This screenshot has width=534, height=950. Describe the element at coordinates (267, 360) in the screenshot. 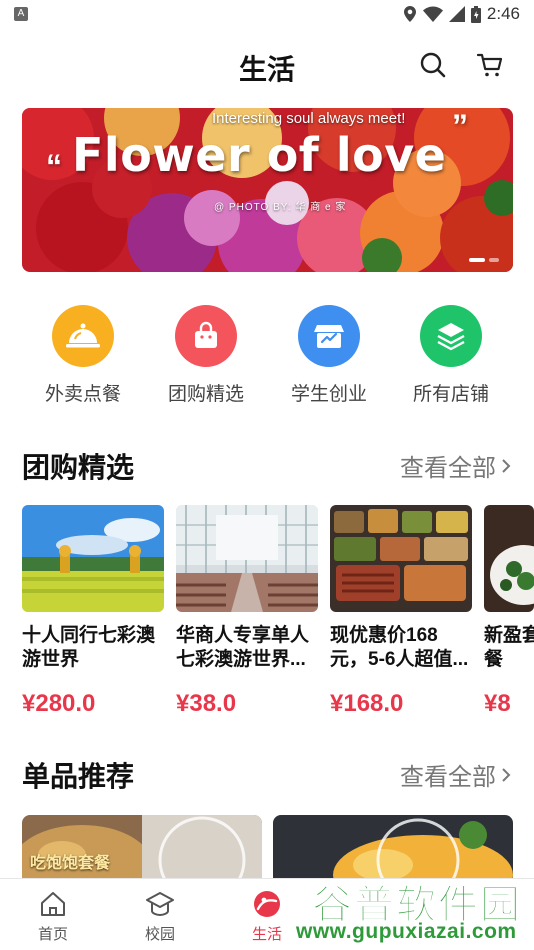

I see `category-grid: 外卖点餐 团购精选 学生创业 所有店铺` at that location.